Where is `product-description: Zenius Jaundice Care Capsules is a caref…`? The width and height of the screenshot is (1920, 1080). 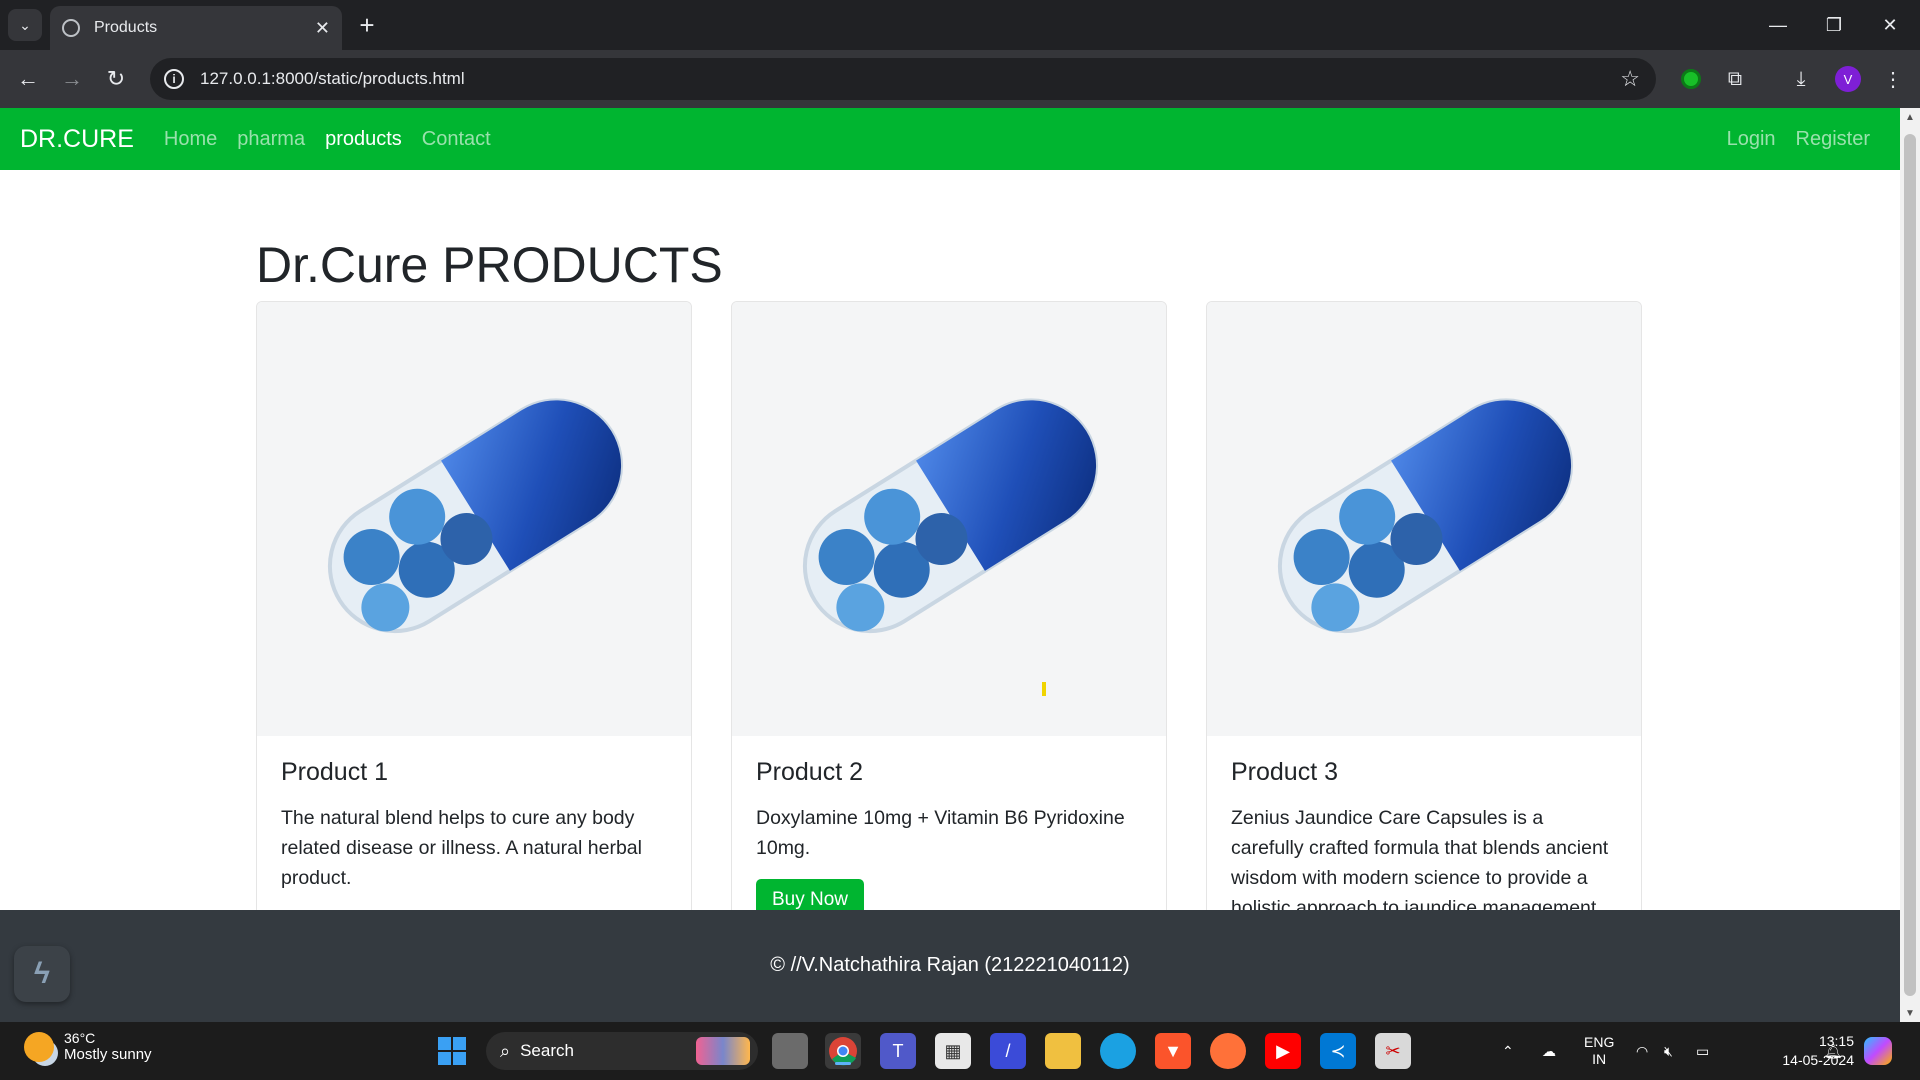
product-description: Zenius Jaundice Care Capsules is a caref… is located at coordinates (1420, 863).